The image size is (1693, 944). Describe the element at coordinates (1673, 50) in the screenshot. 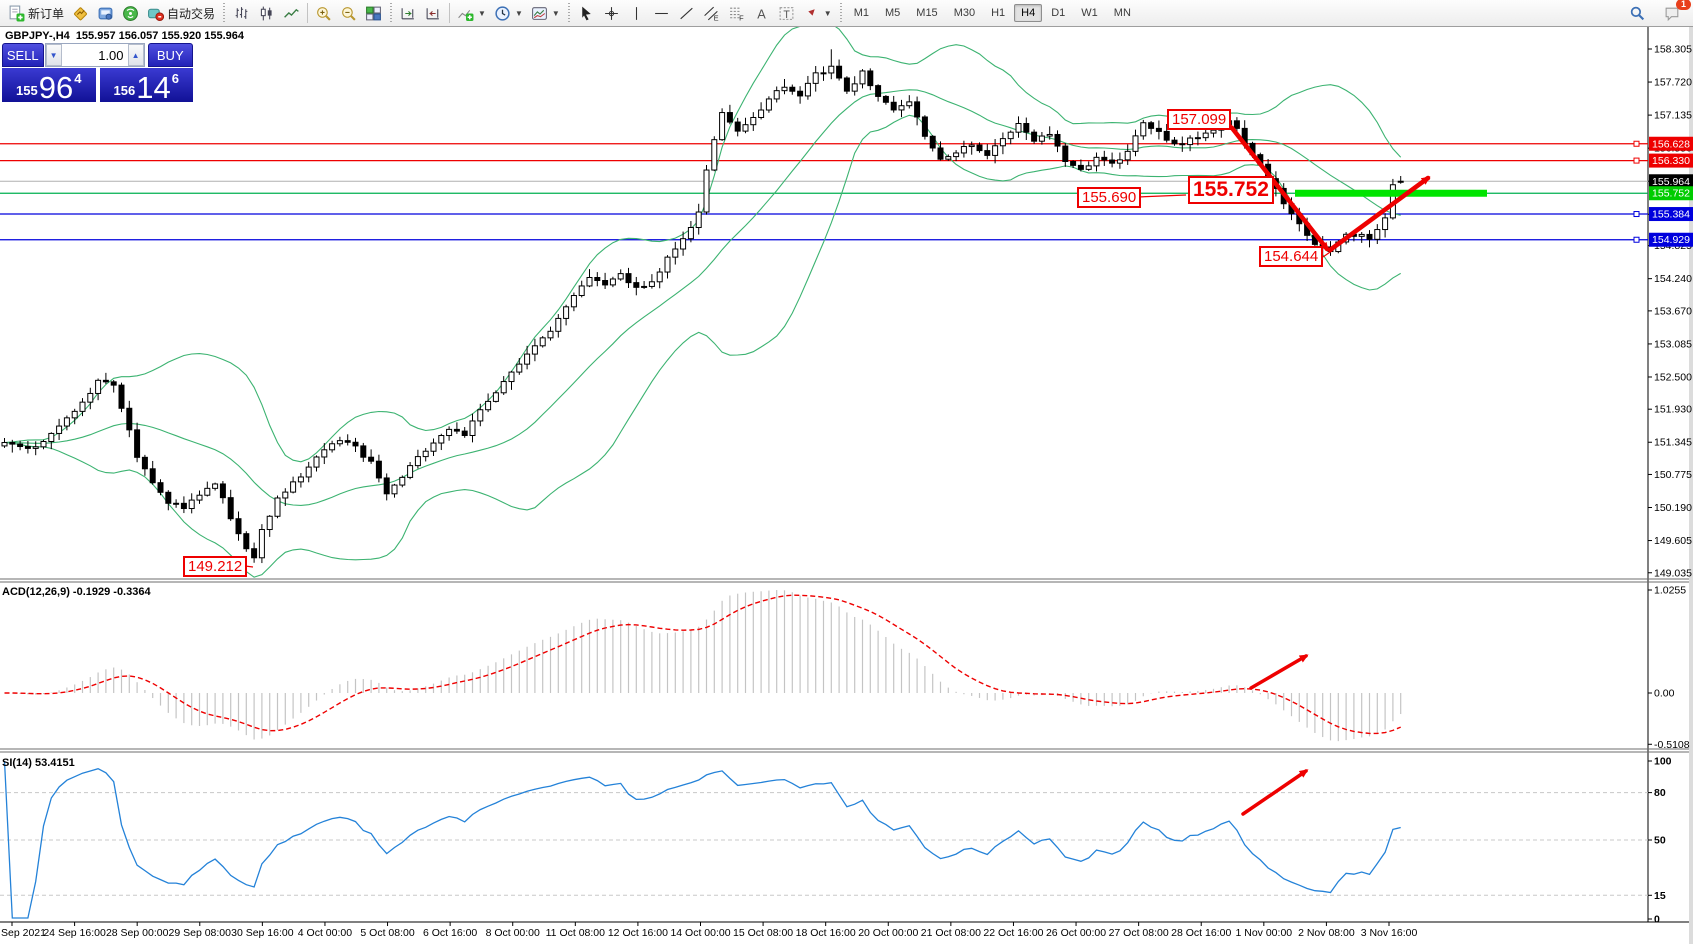

I see `svg-text: 158.305` at that location.